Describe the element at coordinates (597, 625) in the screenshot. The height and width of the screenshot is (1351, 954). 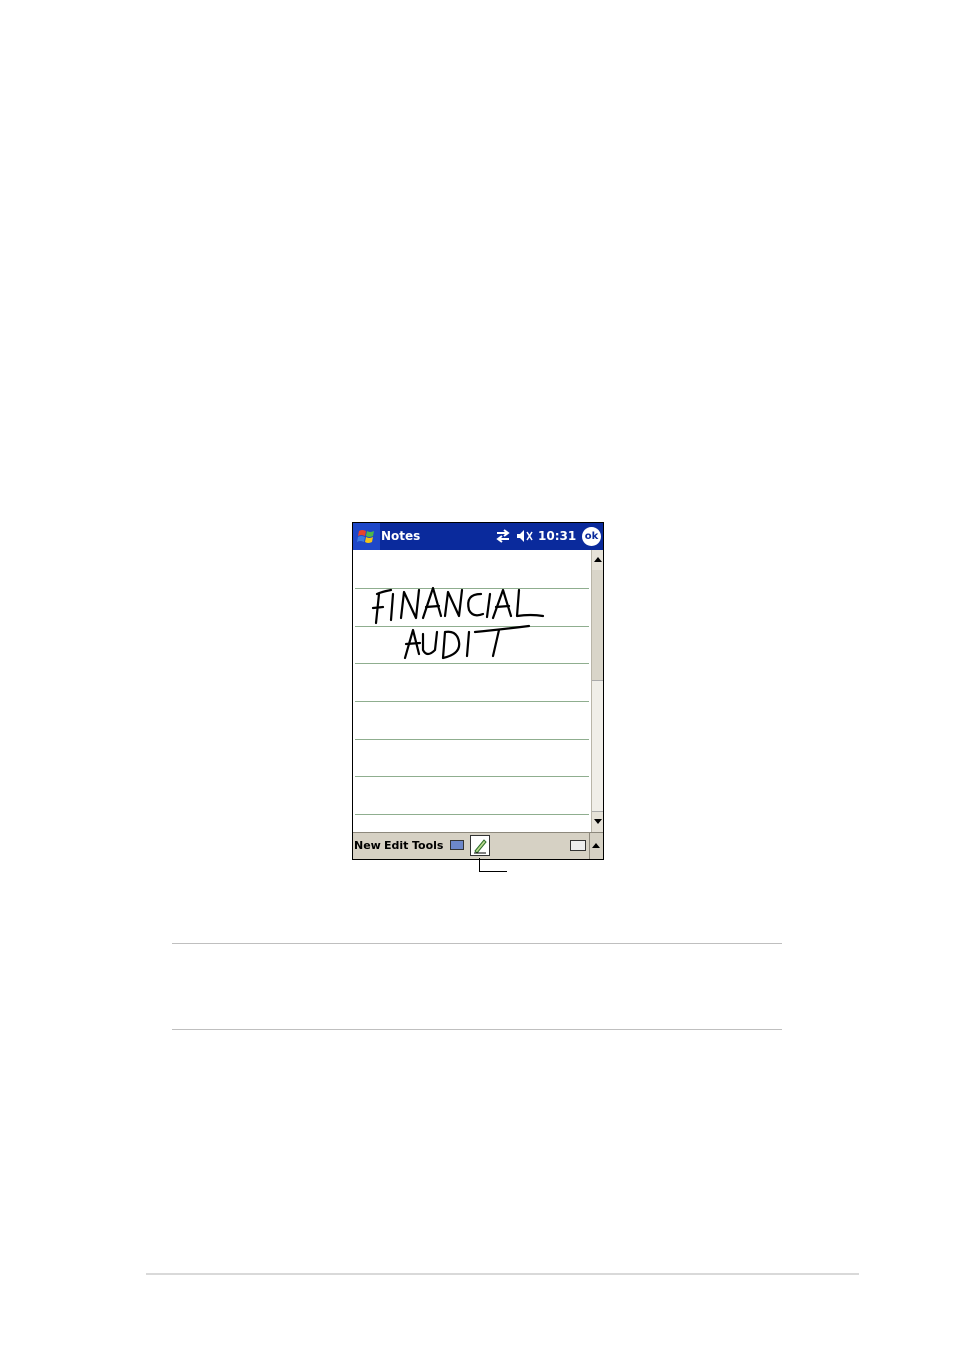
I see `scroll-thumb` at that location.